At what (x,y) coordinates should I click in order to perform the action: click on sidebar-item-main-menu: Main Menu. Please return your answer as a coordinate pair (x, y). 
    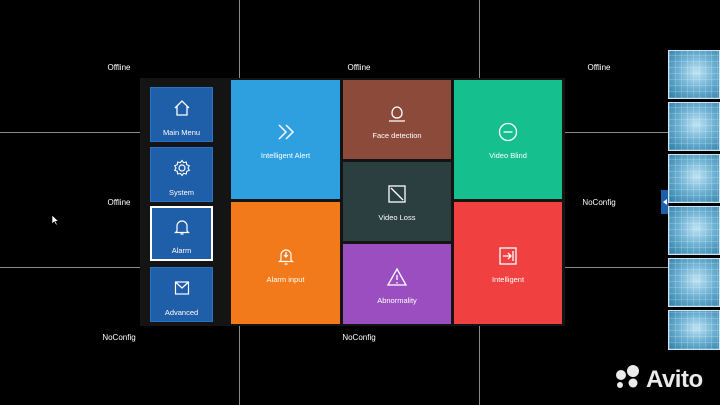
    Looking at the image, I should click on (181, 114).